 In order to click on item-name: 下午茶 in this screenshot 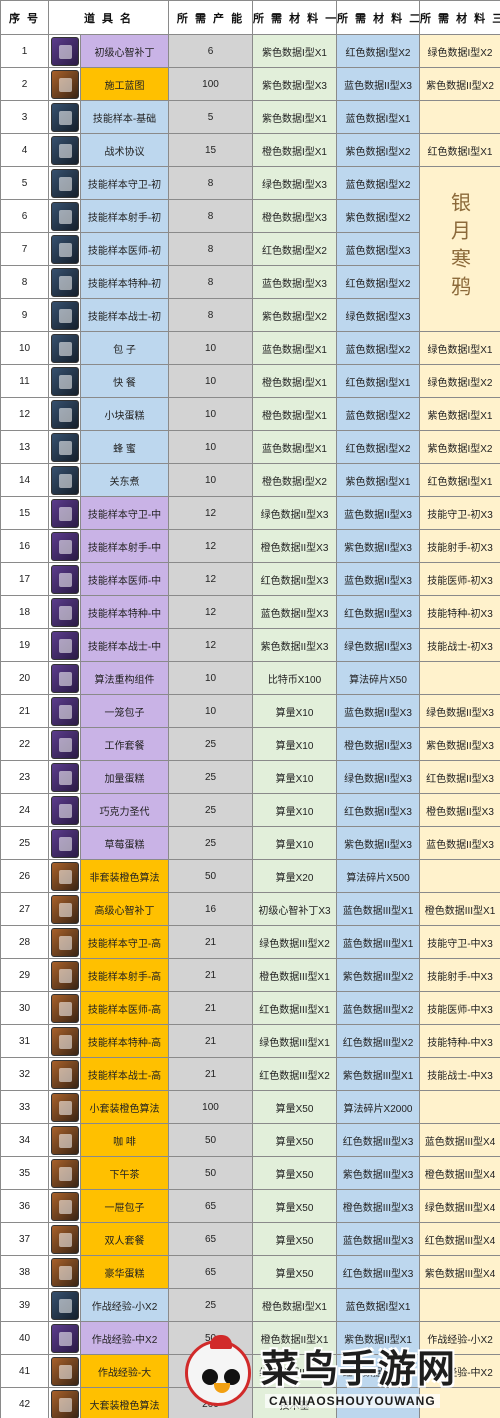, I will do `click(124, 1173)`.